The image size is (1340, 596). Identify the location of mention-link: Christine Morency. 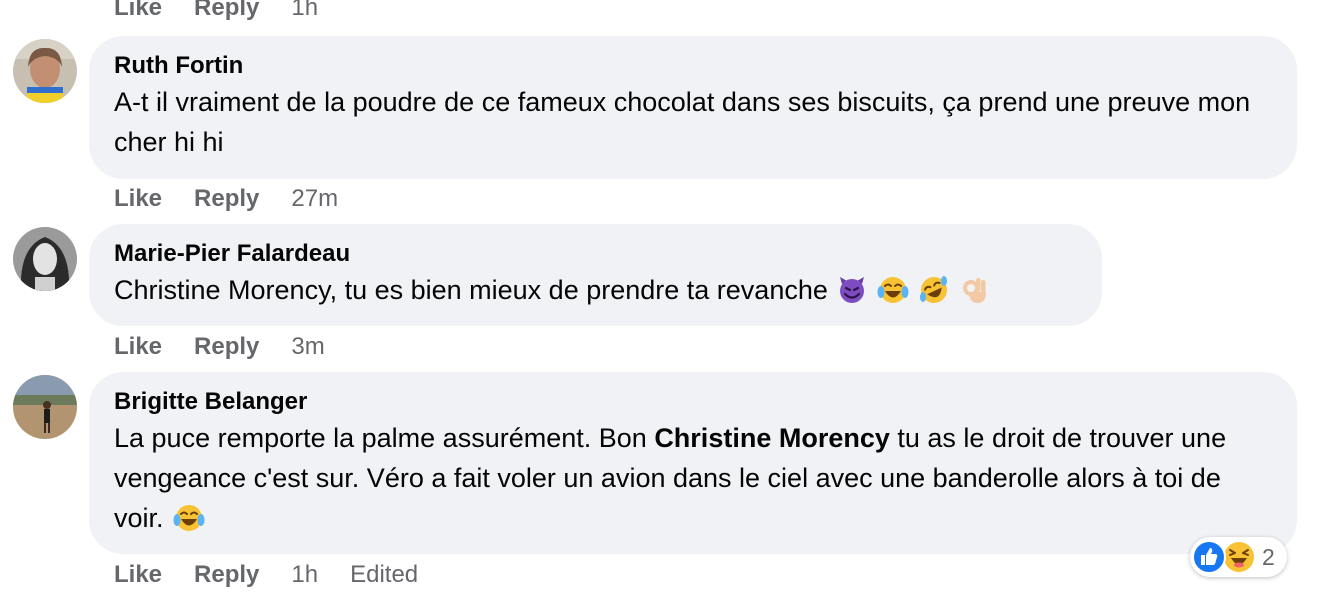
(772, 438).